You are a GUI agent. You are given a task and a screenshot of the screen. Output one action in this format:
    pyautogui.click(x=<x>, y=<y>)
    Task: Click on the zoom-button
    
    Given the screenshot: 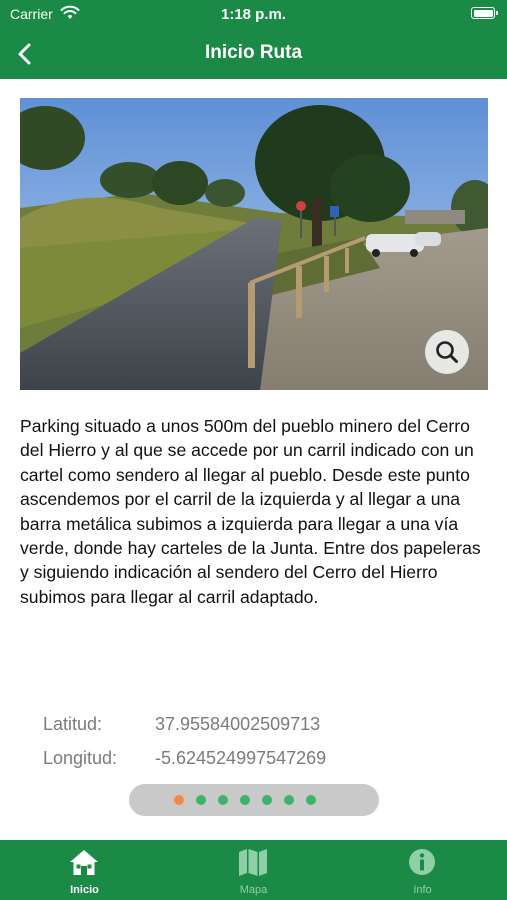 What is the action you would take?
    pyautogui.click(x=447, y=352)
    